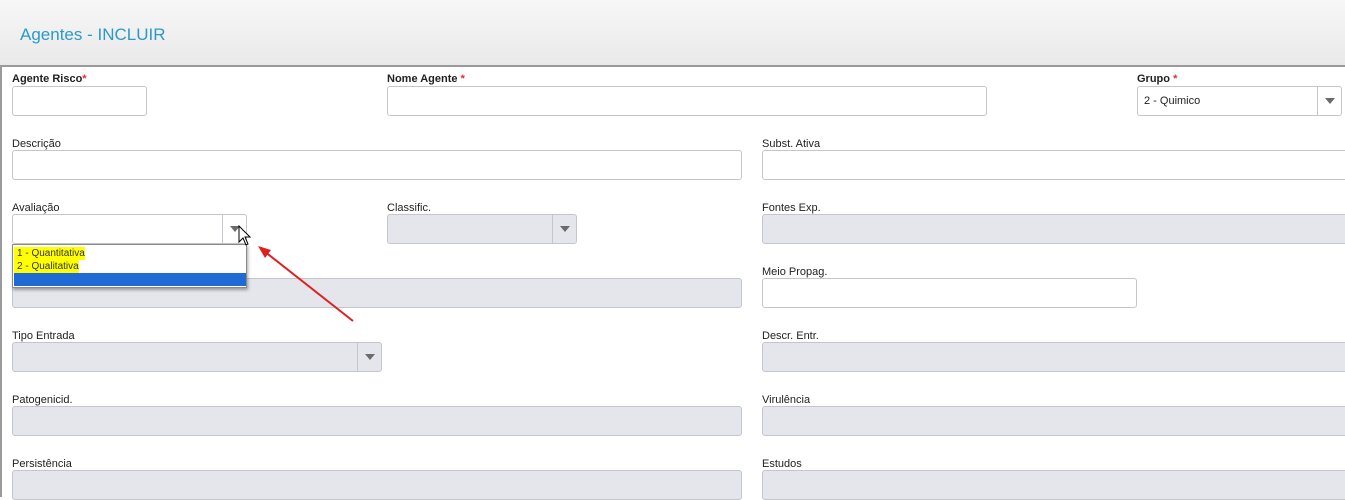  I want to click on grupo-select: 2 - Quimico, so click(1239, 101).